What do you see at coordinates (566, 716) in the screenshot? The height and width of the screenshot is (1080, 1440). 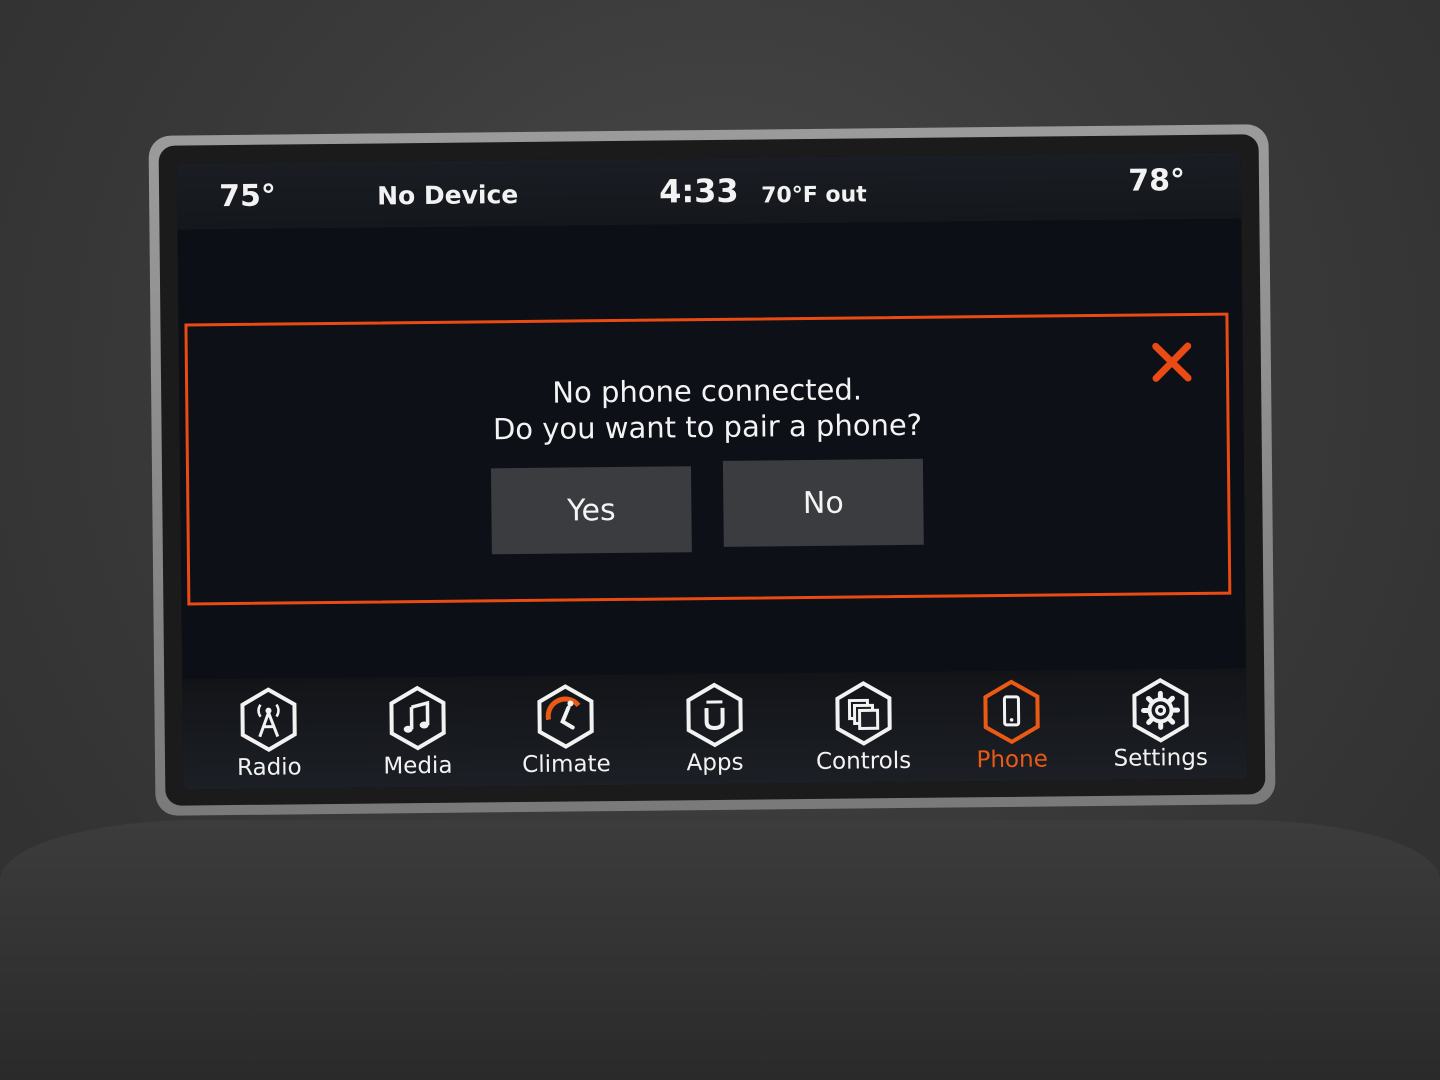 I see `climate-seat-icon` at bounding box center [566, 716].